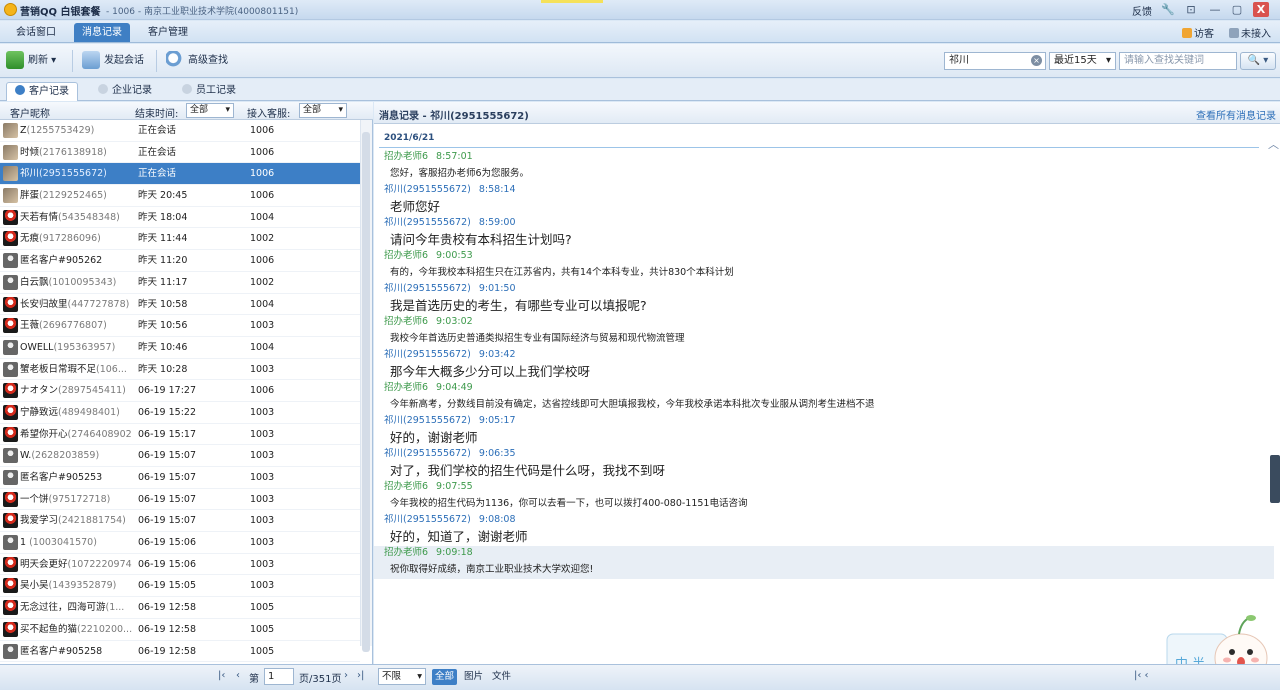  What do you see at coordinates (68, 282) in the screenshot?
I see `customer-name: 白云飘(1010095343)` at bounding box center [68, 282].